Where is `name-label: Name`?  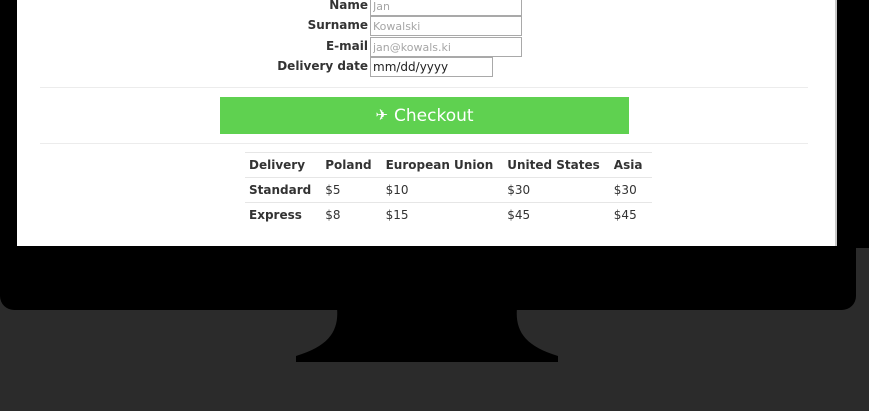 name-label: Name is located at coordinates (348, 6).